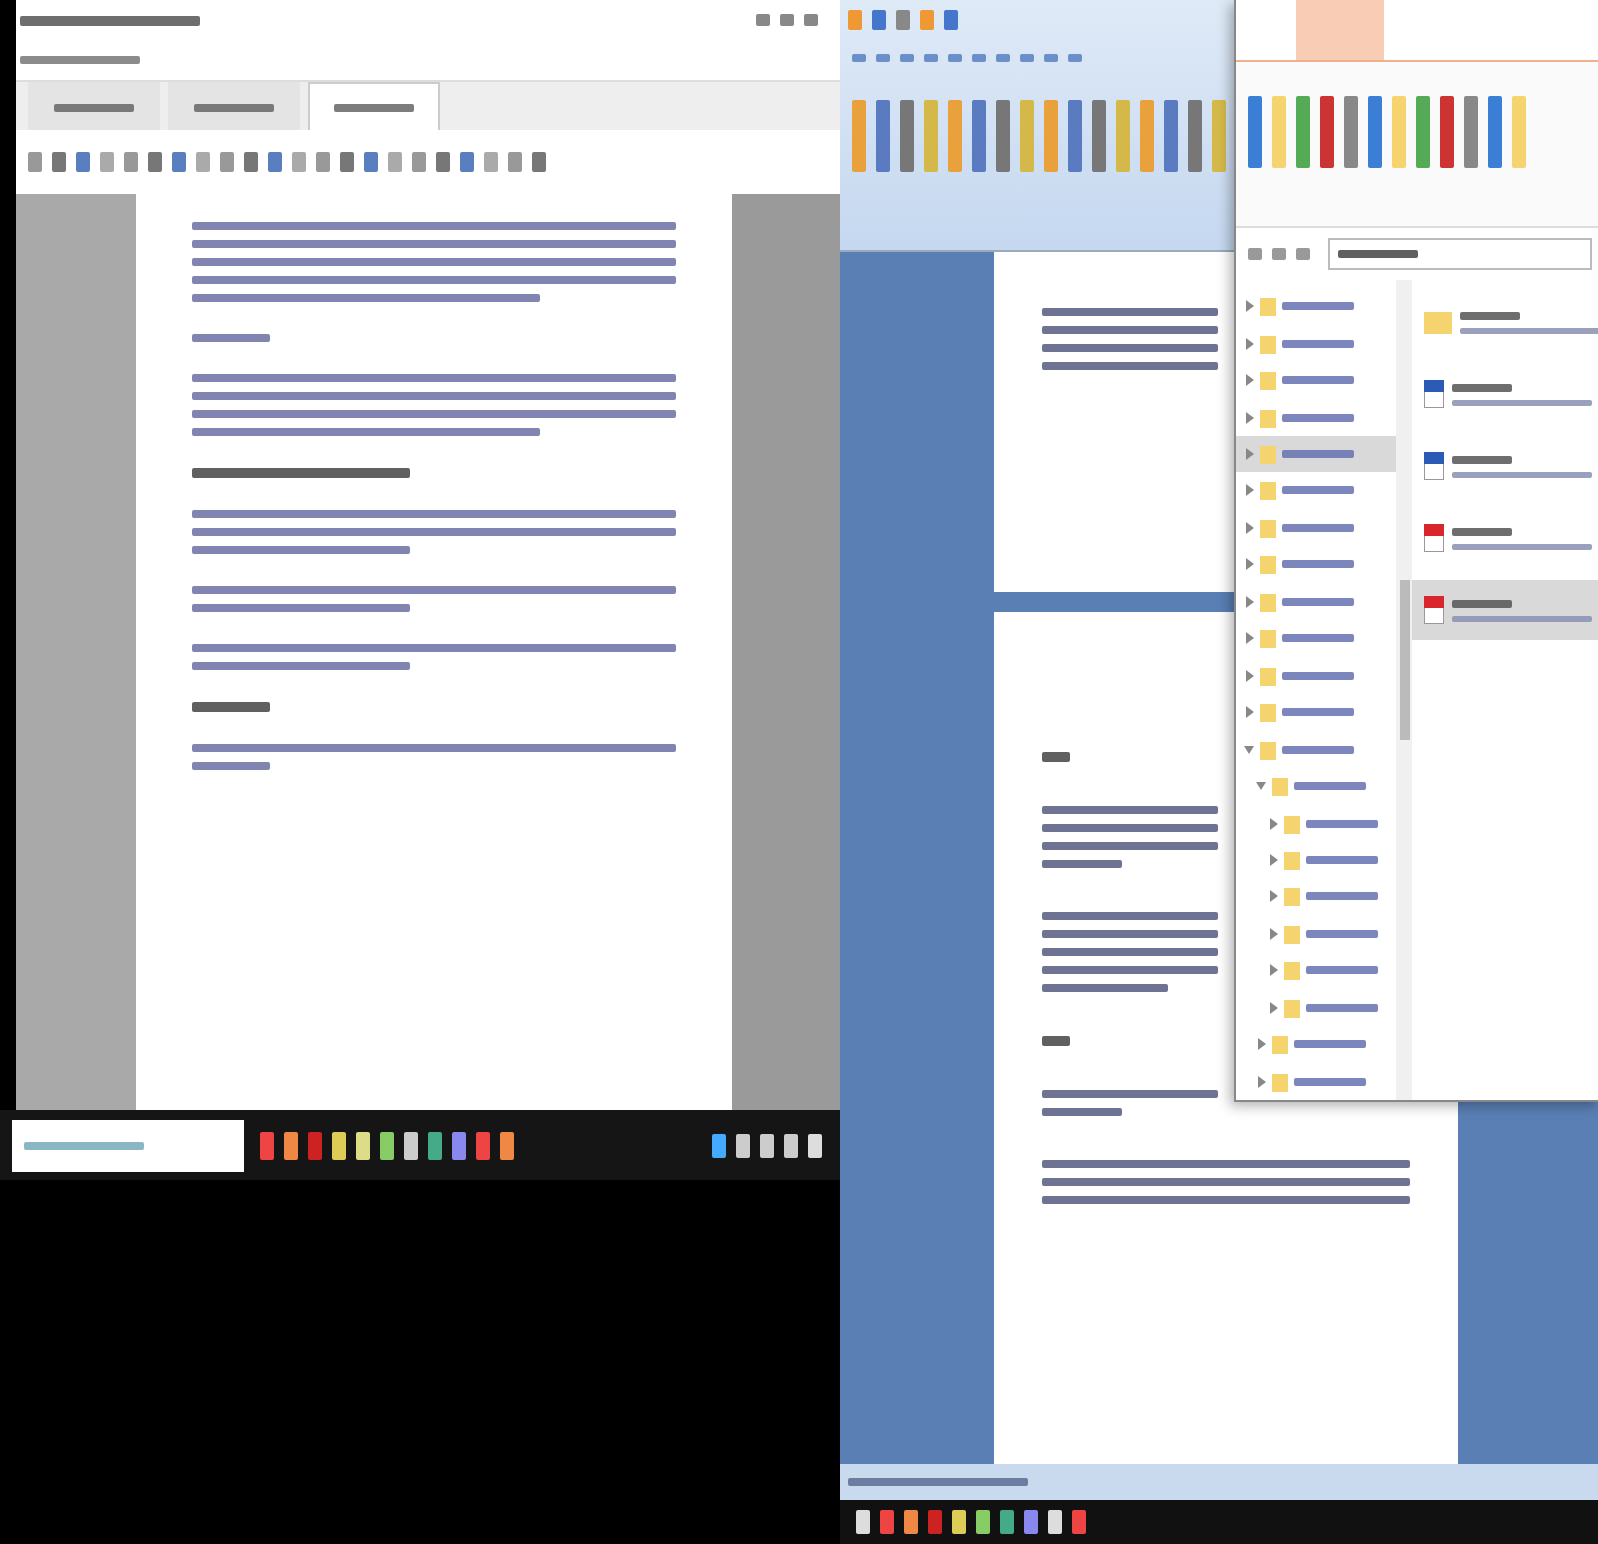 The height and width of the screenshot is (1544, 1598). I want to click on navigation-icons-drawing, so click(1280, 254).